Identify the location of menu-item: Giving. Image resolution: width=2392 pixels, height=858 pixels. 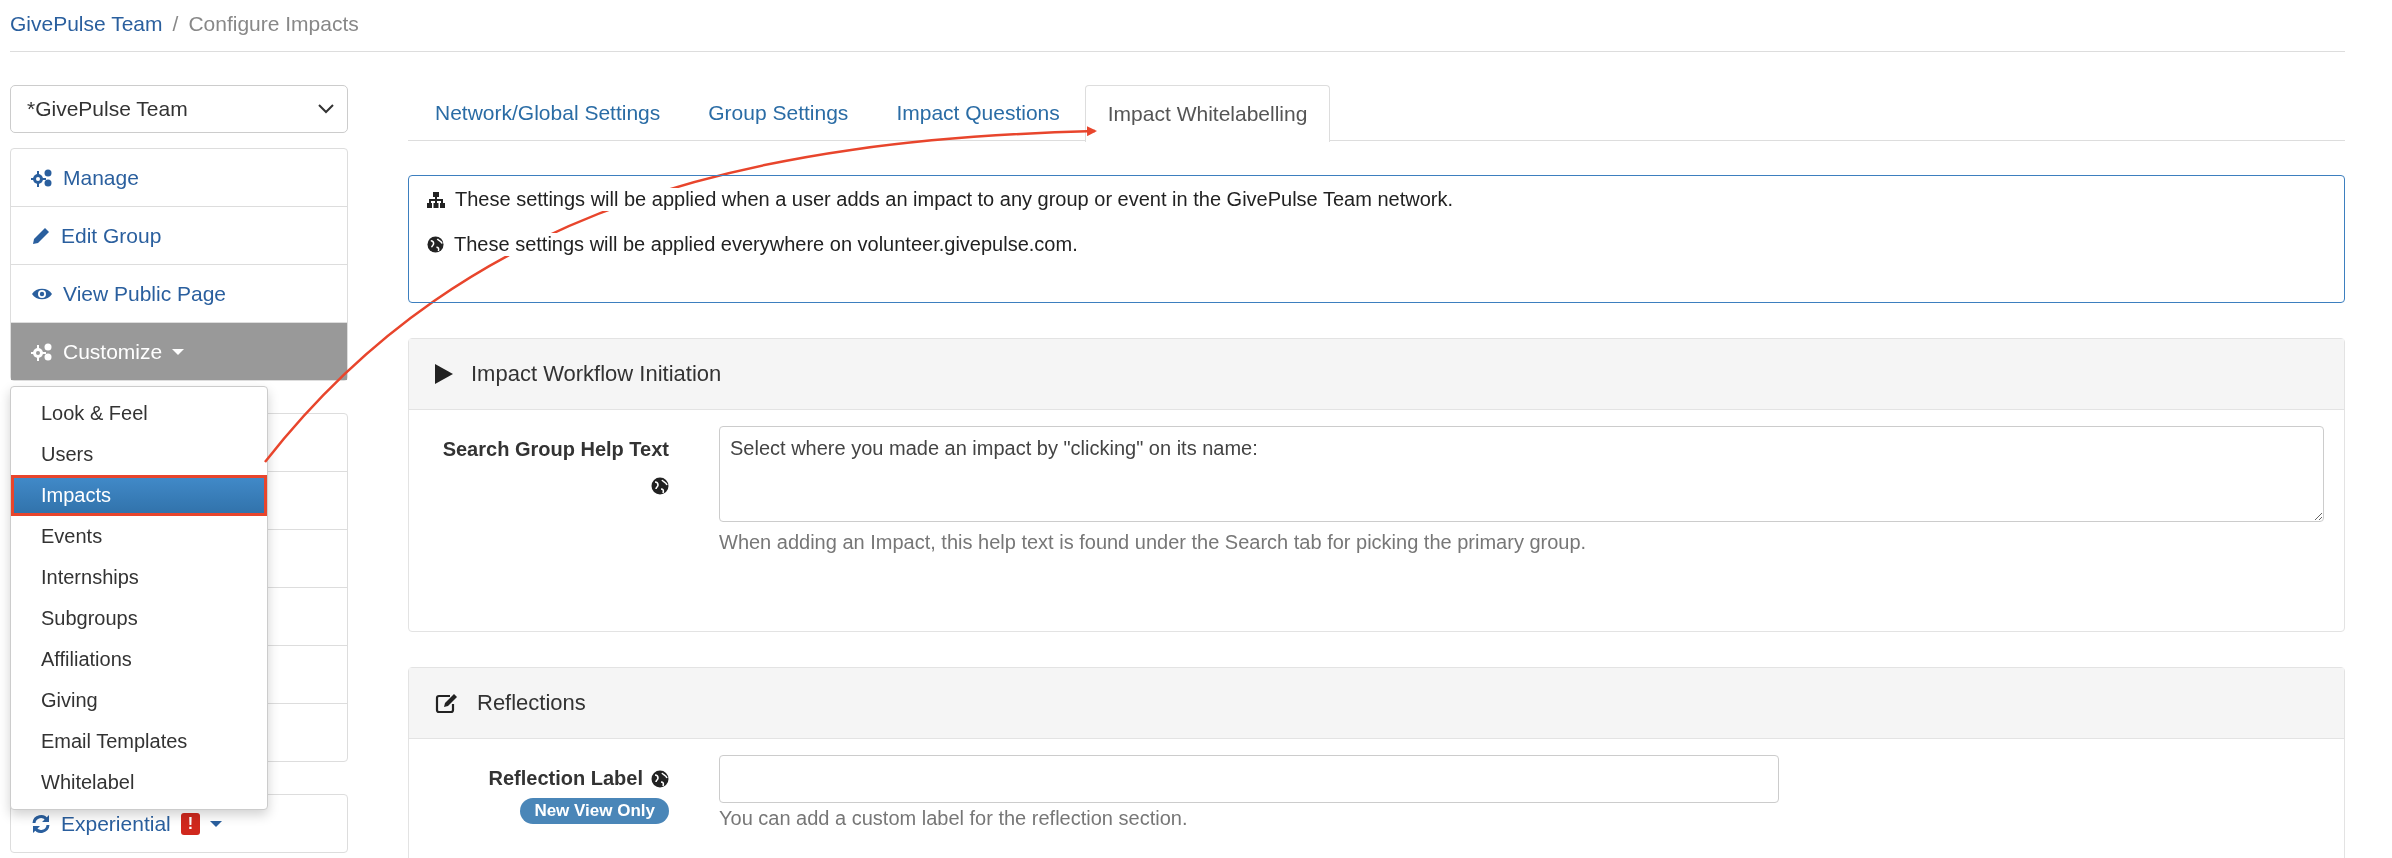
(139, 700).